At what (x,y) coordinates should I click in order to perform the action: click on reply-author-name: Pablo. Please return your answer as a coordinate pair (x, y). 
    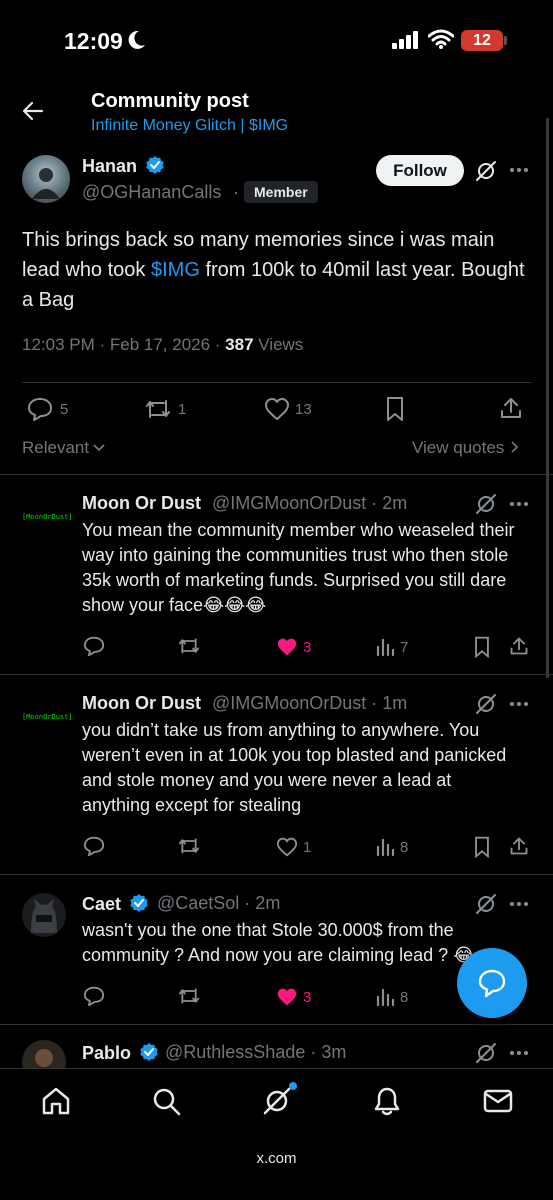
    Looking at the image, I should click on (106, 1053).